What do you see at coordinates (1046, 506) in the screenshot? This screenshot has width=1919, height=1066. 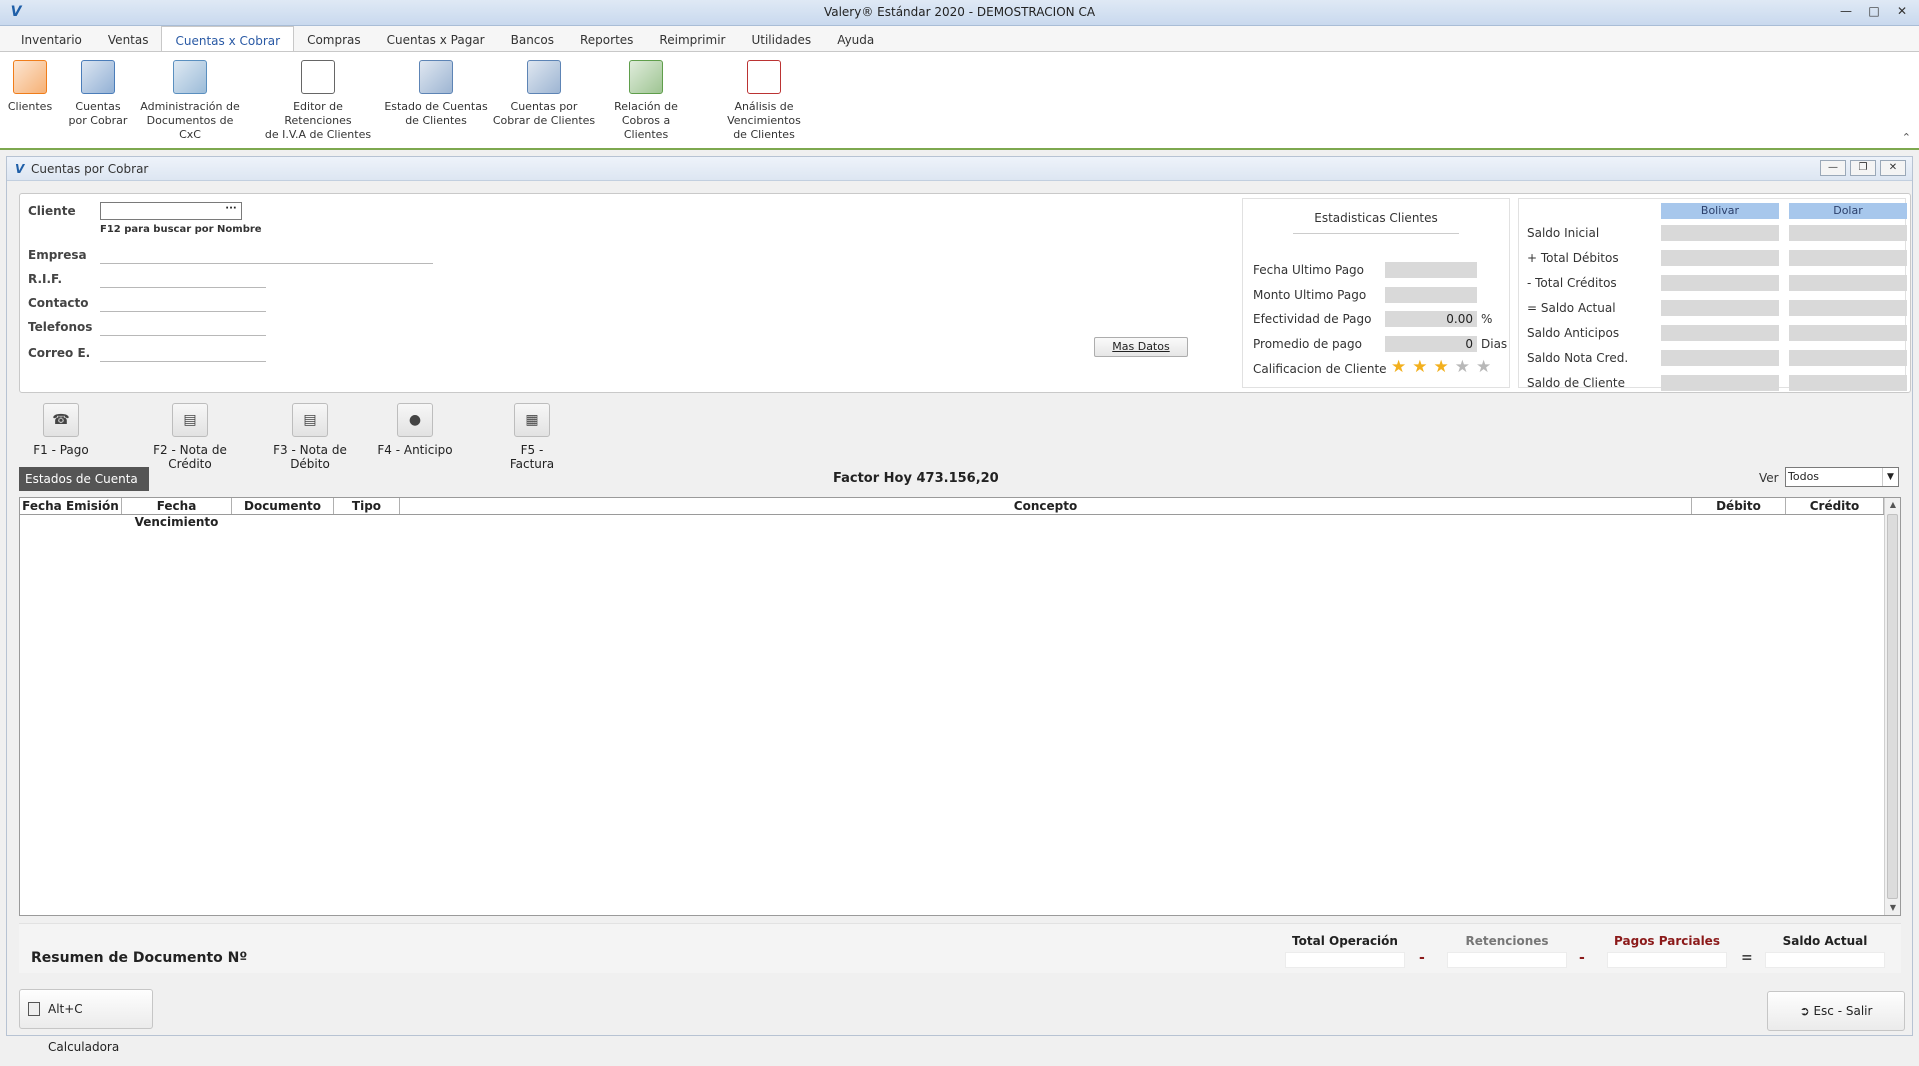 I see `column-concepto: Concepto` at bounding box center [1046, 506].